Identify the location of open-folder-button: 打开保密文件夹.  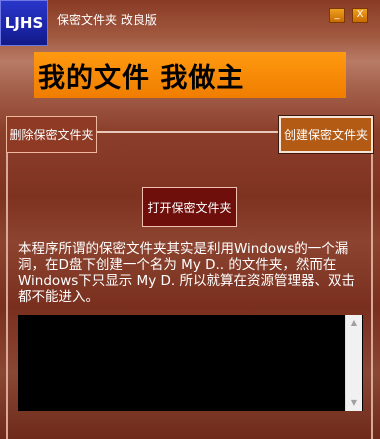
(189, 207).